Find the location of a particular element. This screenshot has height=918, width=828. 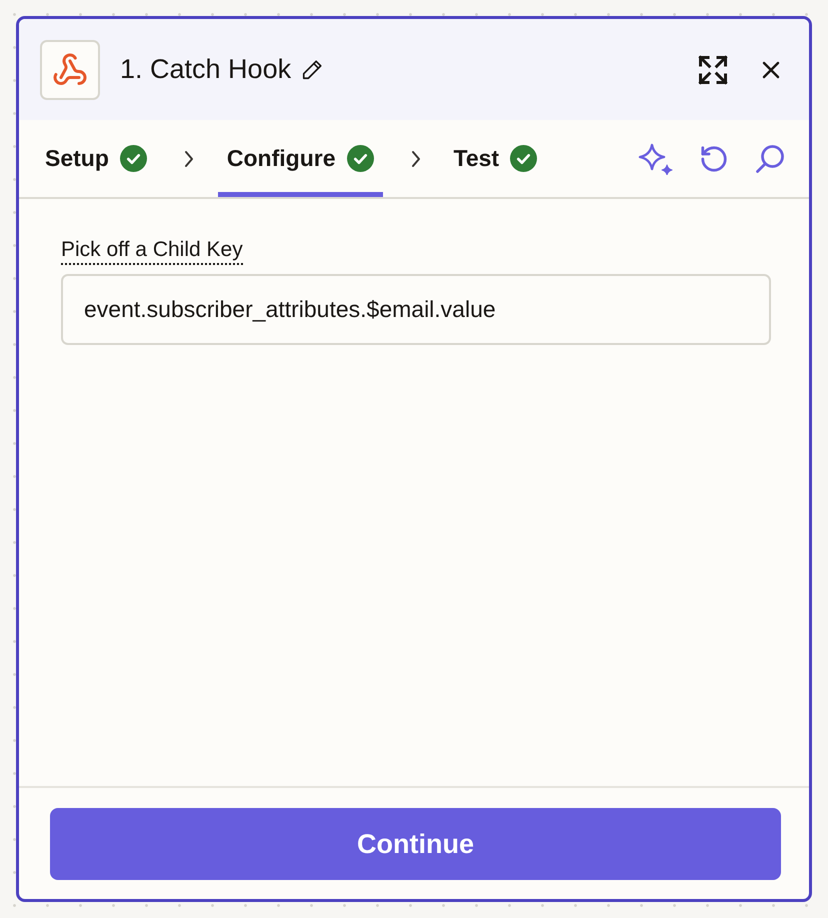

webhook-icon is located at coordinates (70, 70).